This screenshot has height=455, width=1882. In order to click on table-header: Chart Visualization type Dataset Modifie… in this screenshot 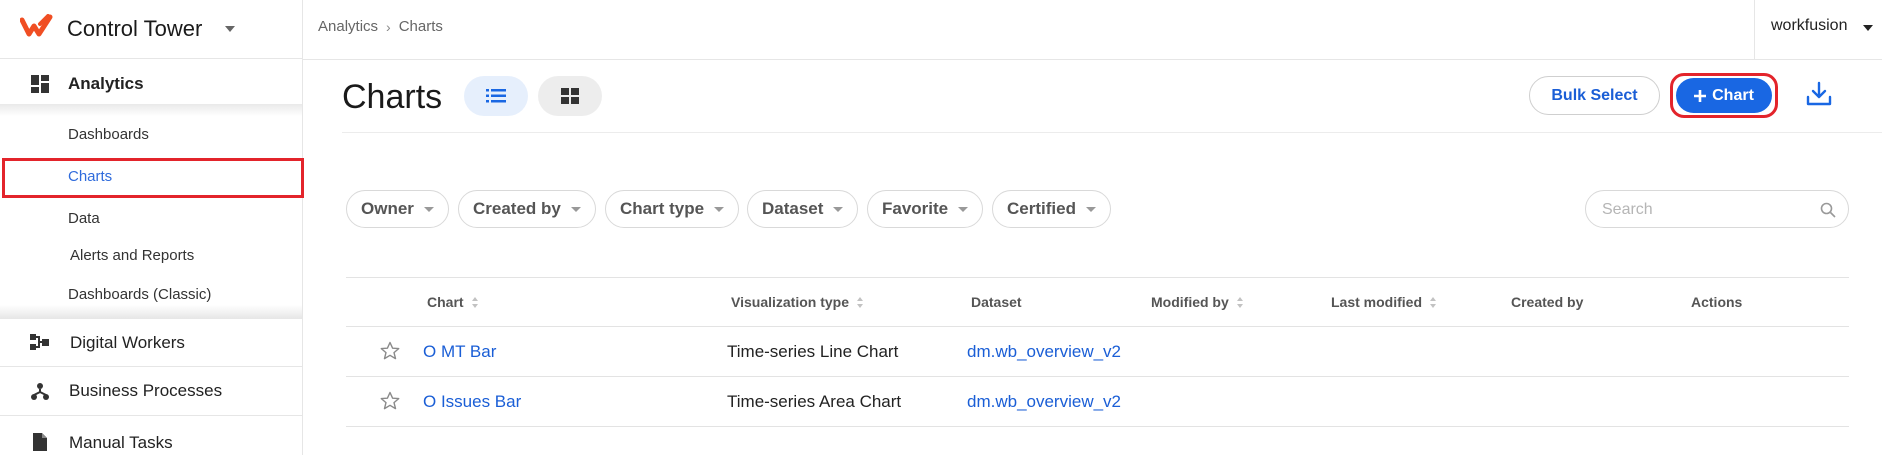, I will do `click(1097, 302)`.